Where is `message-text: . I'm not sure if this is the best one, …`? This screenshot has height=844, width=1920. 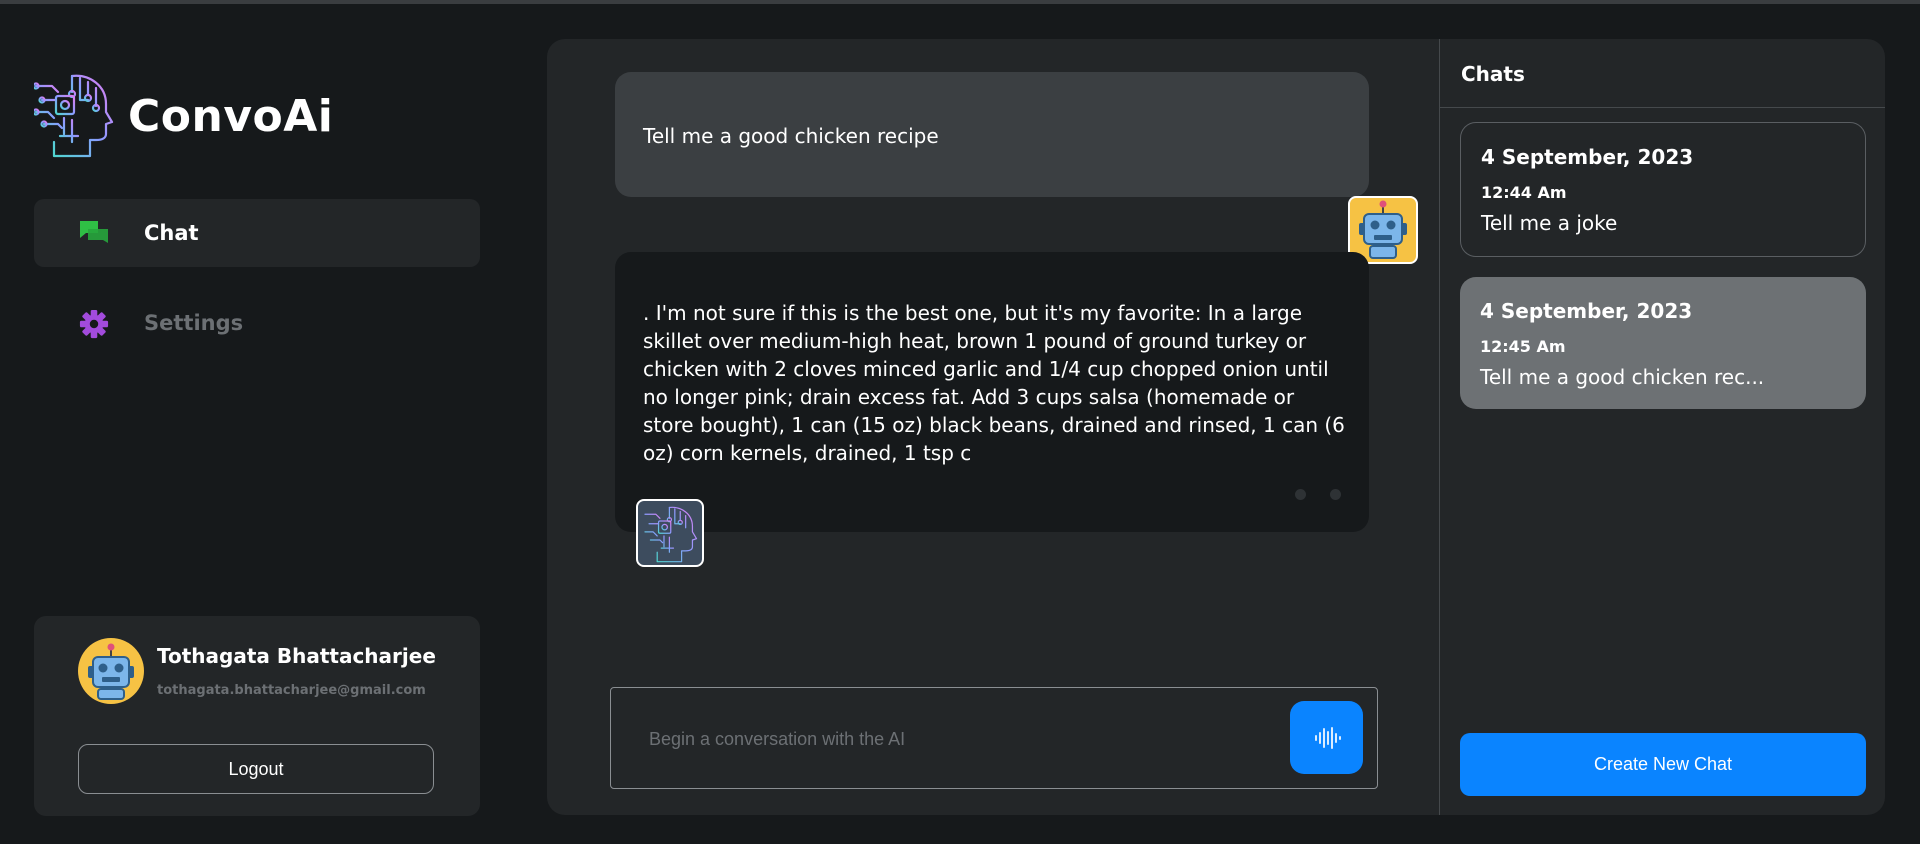
message-text: . I'm not sure if this is the best one, … is located at coordinates (994, 383).